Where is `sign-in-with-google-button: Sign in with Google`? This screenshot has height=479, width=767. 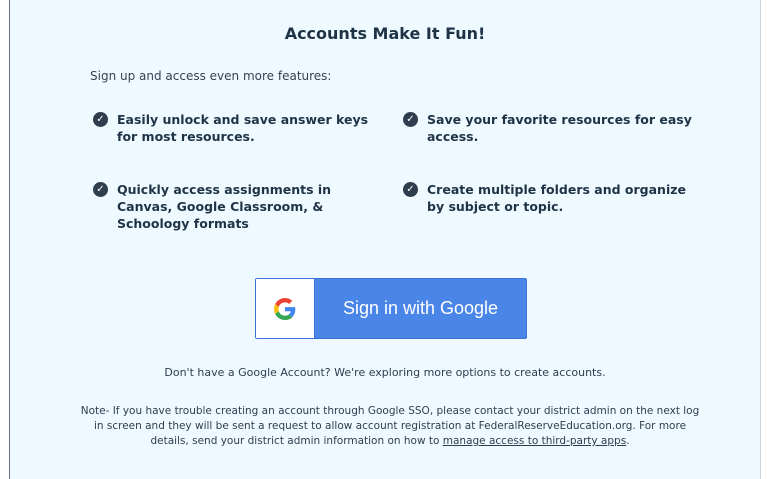
sign-in-with-google-button: Sign in with Google is located at coordinates (391, 308).